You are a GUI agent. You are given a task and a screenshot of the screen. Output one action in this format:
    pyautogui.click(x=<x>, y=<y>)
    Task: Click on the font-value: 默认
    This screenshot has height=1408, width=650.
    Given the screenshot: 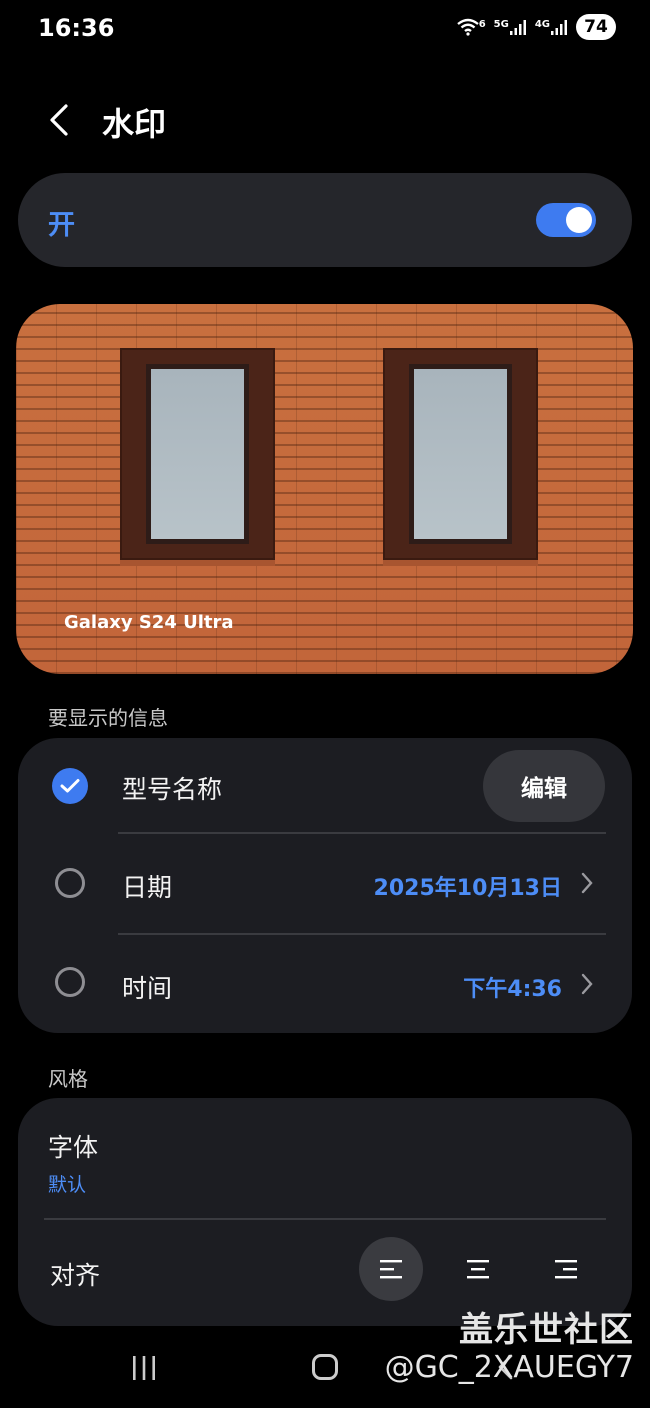 What is the action you would take?
    pyautogui.click(x=67, y=1185)
    